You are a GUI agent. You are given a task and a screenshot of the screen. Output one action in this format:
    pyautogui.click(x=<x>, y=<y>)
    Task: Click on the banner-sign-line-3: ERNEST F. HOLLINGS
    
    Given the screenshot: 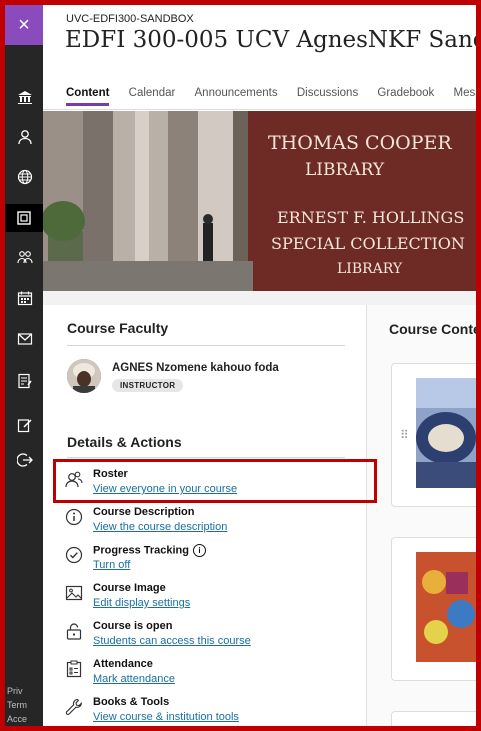 What is the action you would take?
    pyautogui.click(x=370, y=217)
    